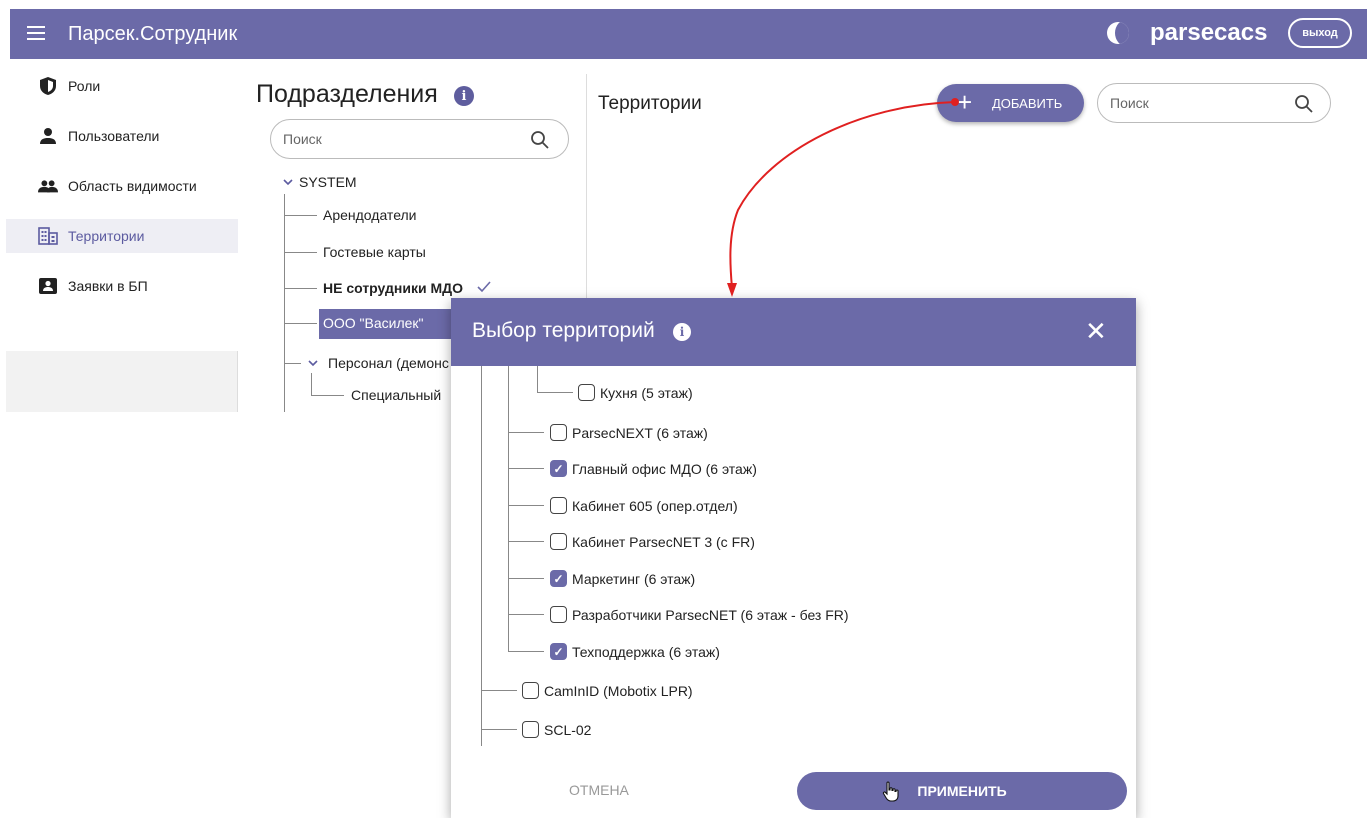 The height and width of the screenshot is (818, 1367). What do you see at coordinates (106, 236) in the screenshot?
I see `sidebar-item-label: Территории` at bounding box center [106, 236].